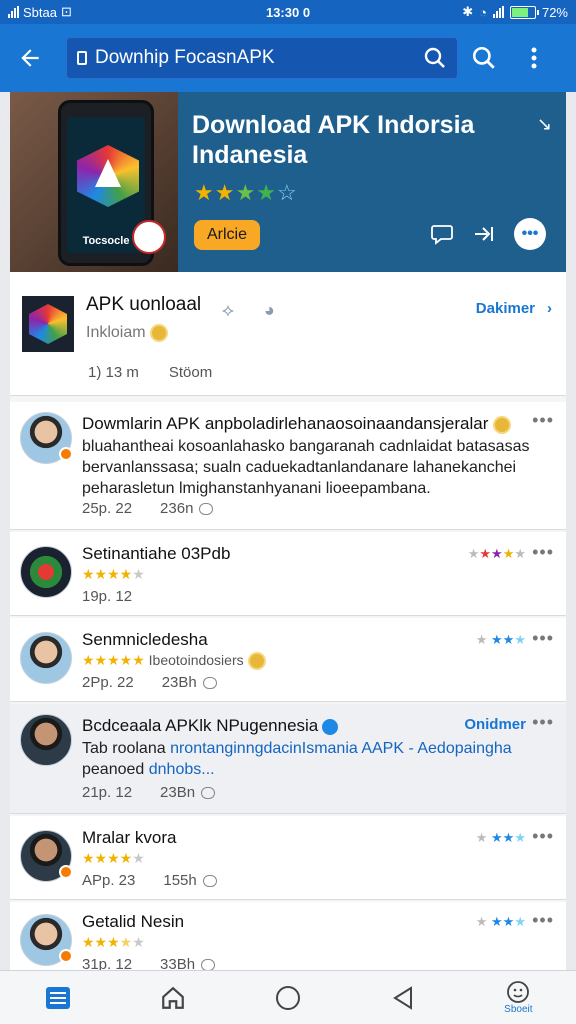 The width and height of the screenshot is (576, 1024). What do you see at coordinates (262, 58) in the screenshot?
I see `search-input: Downhip FocasnAPK` at bounding box center [262, 58].